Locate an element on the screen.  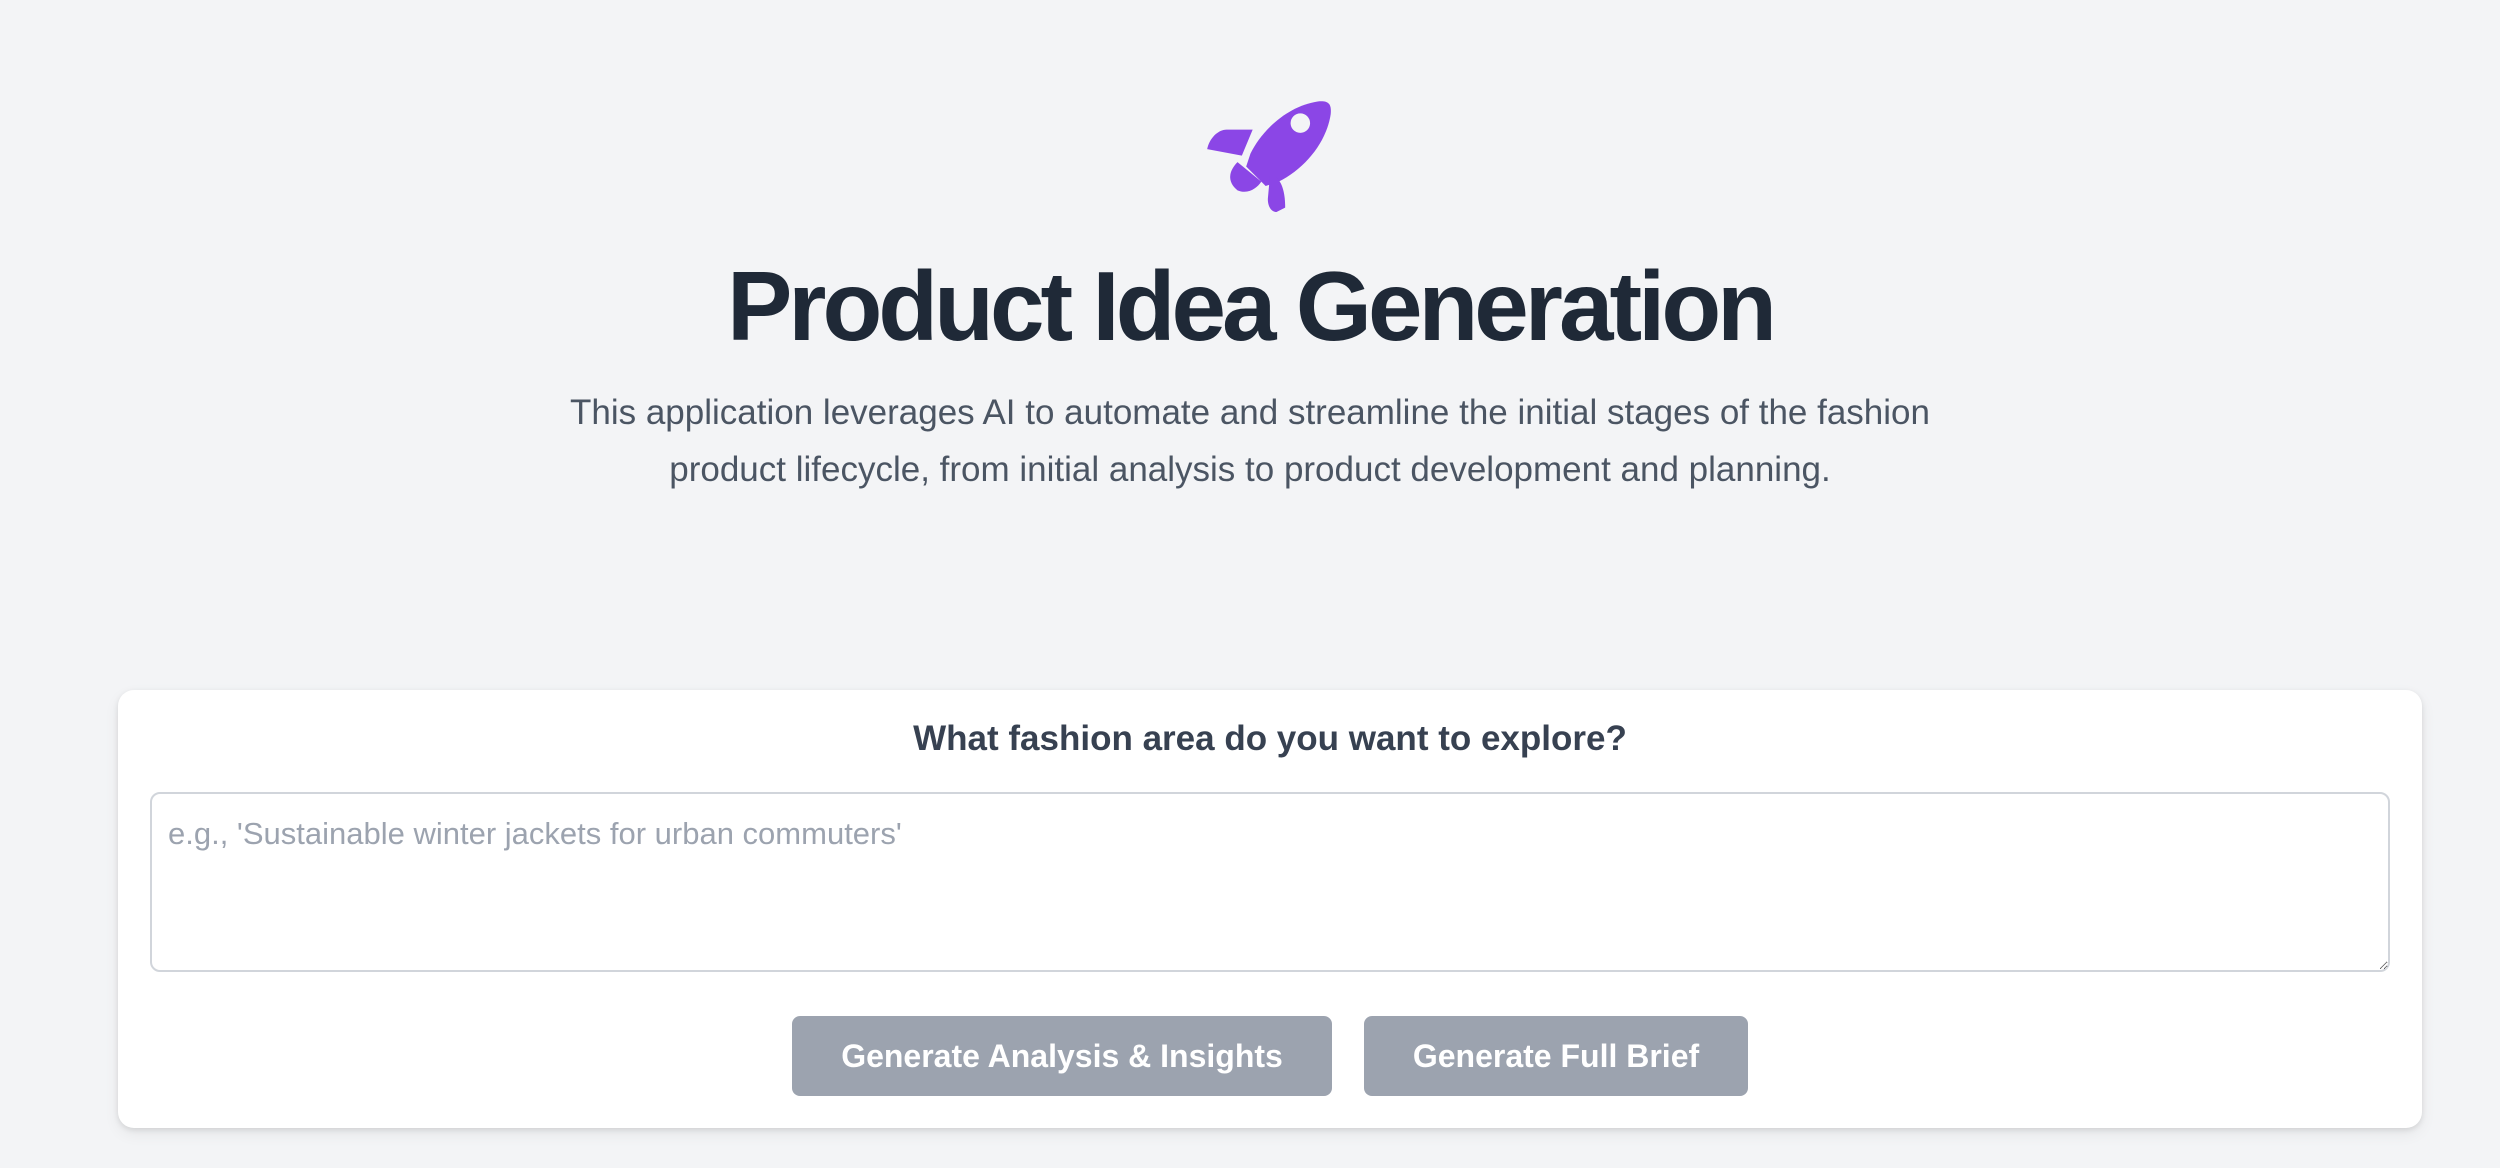
page-title: Product Idea Generation is located at coordinates (1251, 306).